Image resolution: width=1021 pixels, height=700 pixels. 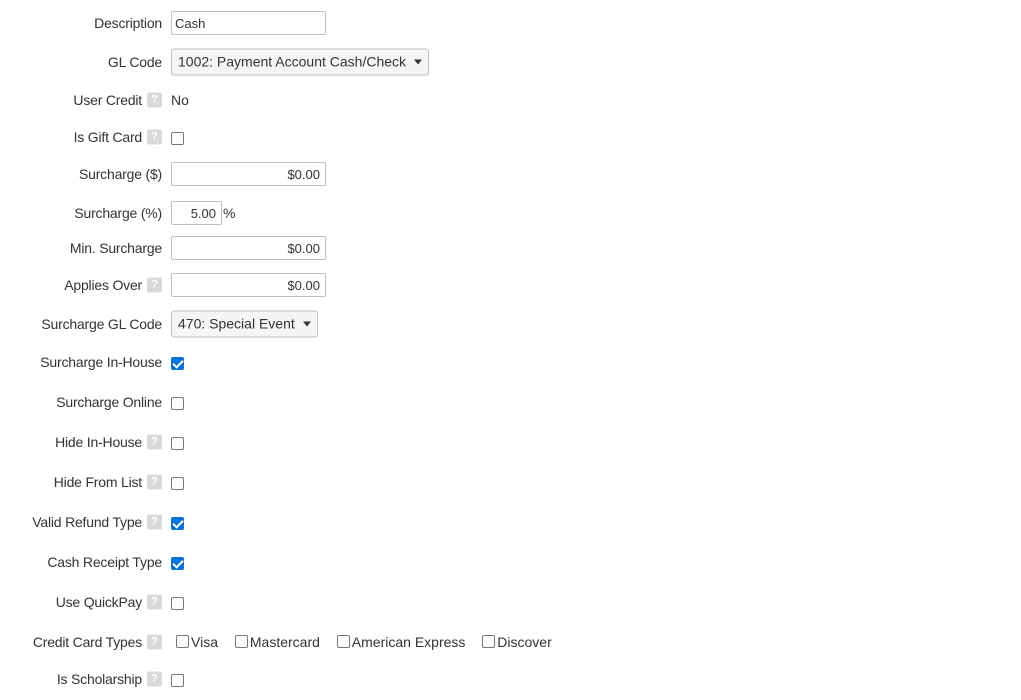 What do you see at coordinates (87, 522) in the screenshot?
I see `valid-refund-type-label: Valid Refund Type` at bounding box center [87, 522].